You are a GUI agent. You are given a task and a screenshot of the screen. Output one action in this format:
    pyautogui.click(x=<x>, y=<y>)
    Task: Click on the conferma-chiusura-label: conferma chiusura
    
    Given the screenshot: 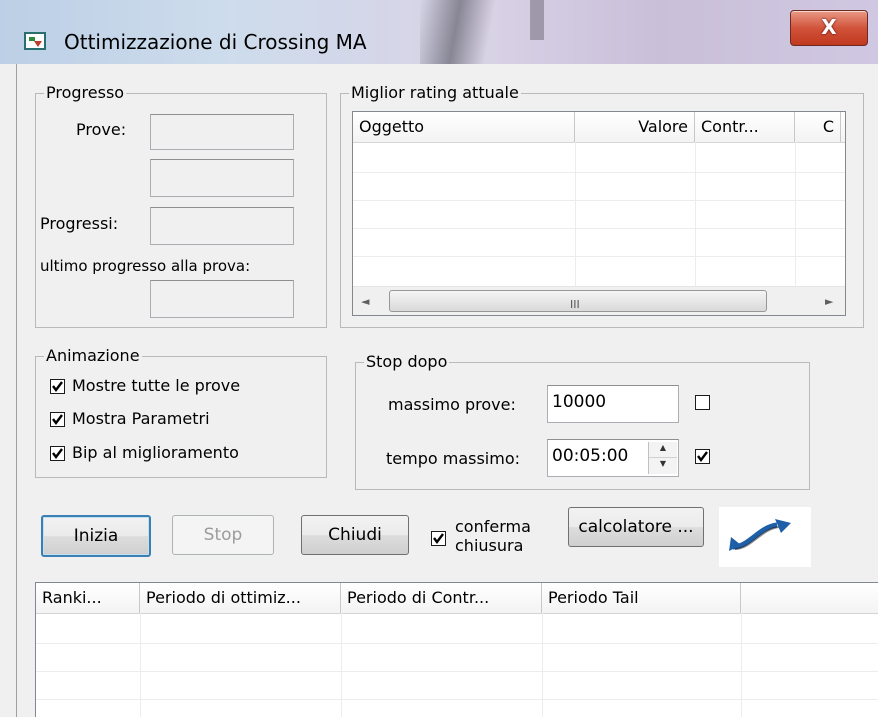 What is the action you would take?
    pyautogui.click(x=493, y=536)
    